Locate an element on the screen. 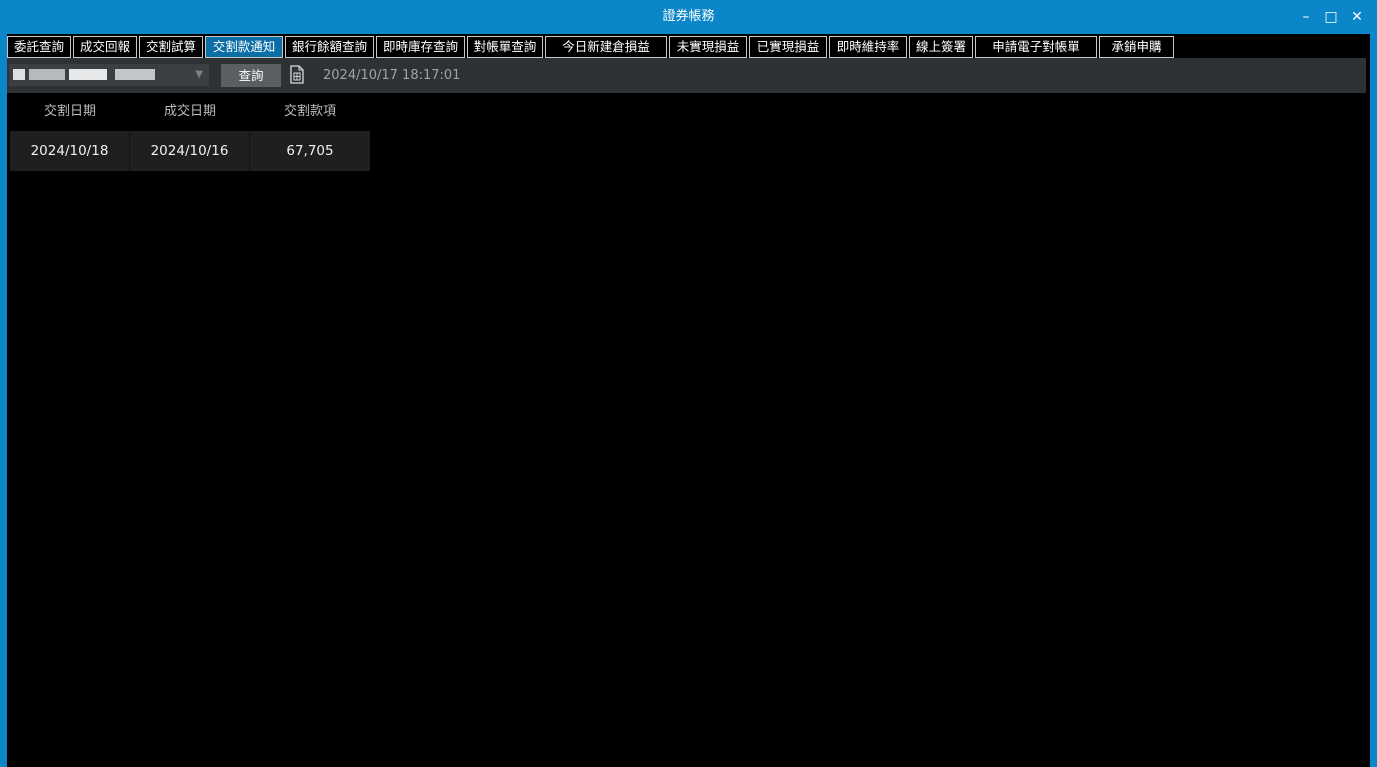  cell-settlement-amount: 67,705 is located at coordinates (310, 151).